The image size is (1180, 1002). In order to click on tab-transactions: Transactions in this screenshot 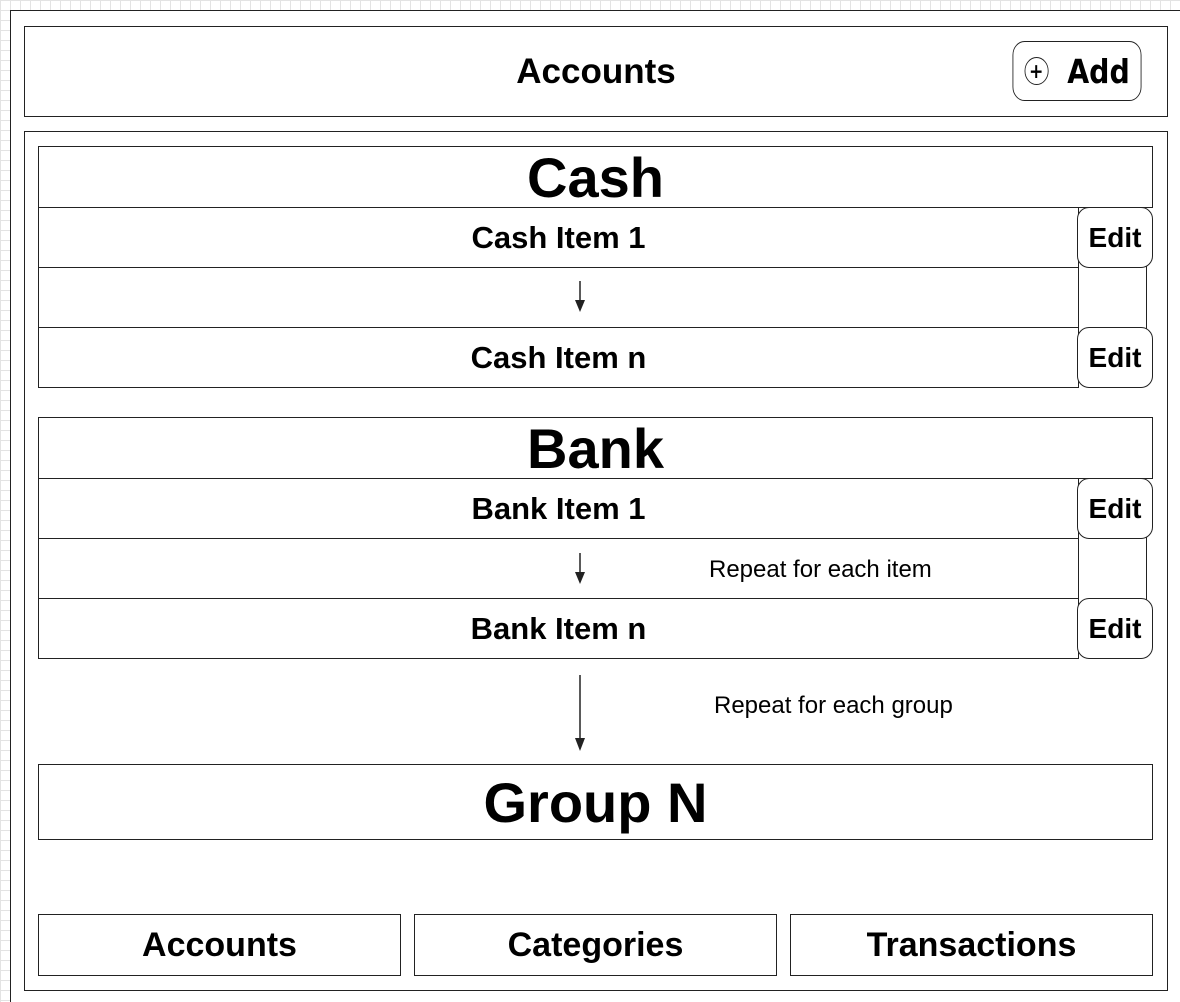, I will do `click(971, 945)`.